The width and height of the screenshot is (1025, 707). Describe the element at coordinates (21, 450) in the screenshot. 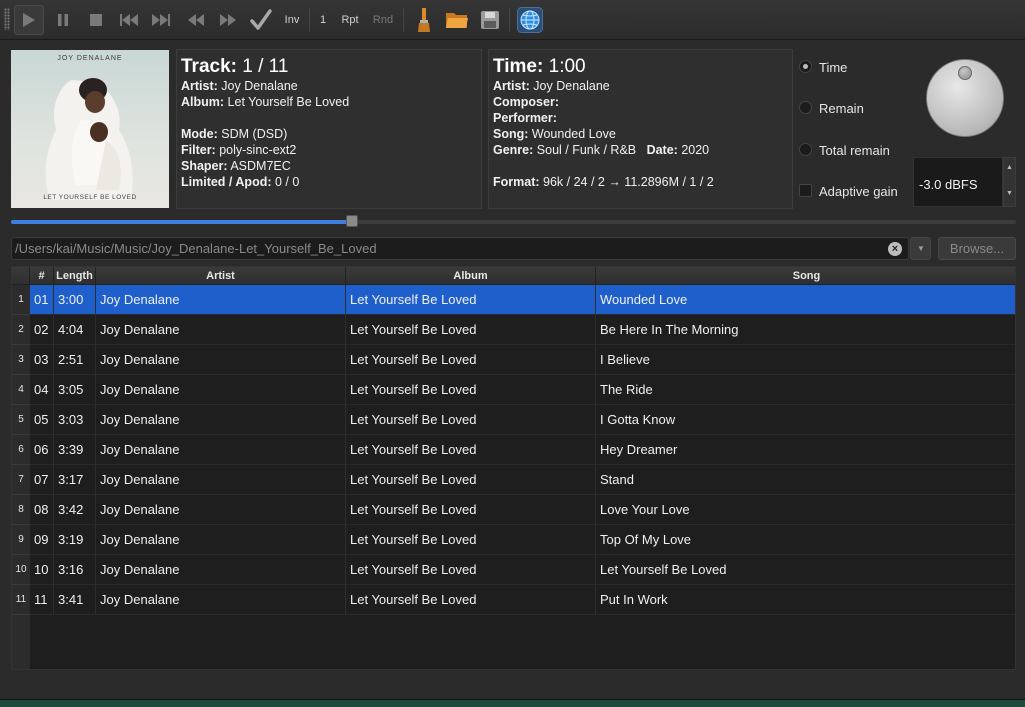

I see `row-number: 6` at that location.